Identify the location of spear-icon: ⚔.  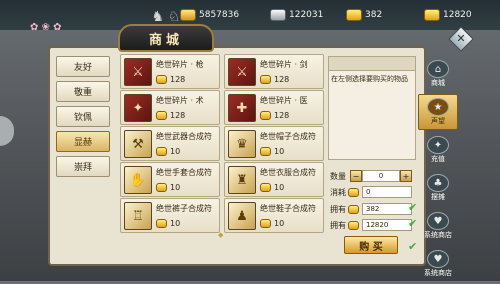
(138, 72).